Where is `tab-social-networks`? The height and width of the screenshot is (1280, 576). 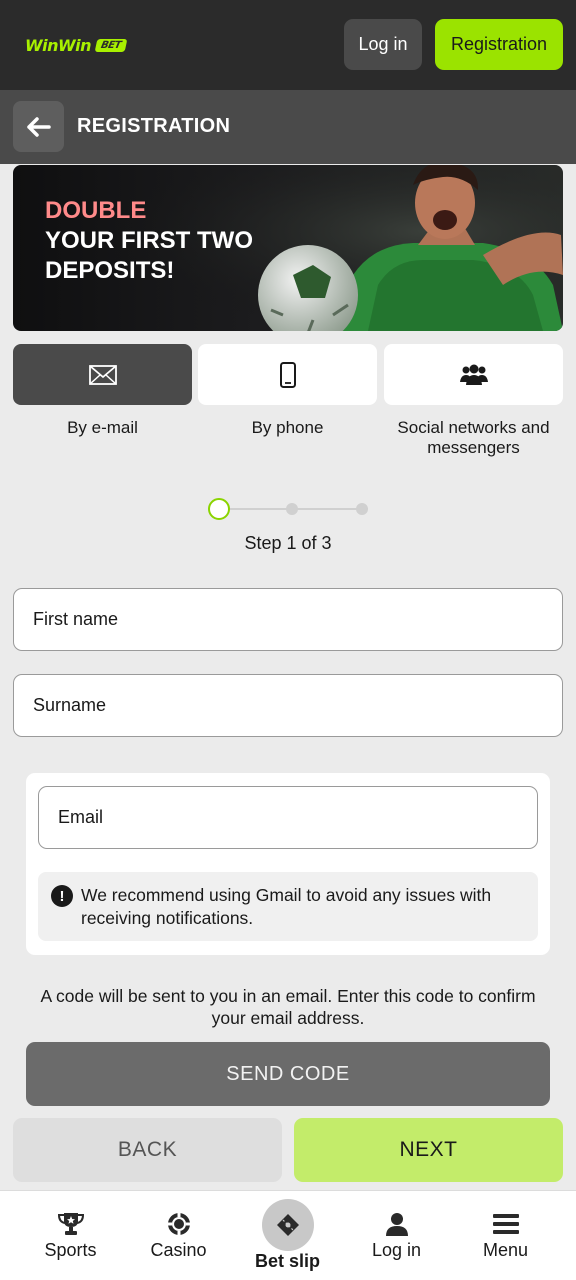 tab-social-networks is located at coordinates (473, 374).